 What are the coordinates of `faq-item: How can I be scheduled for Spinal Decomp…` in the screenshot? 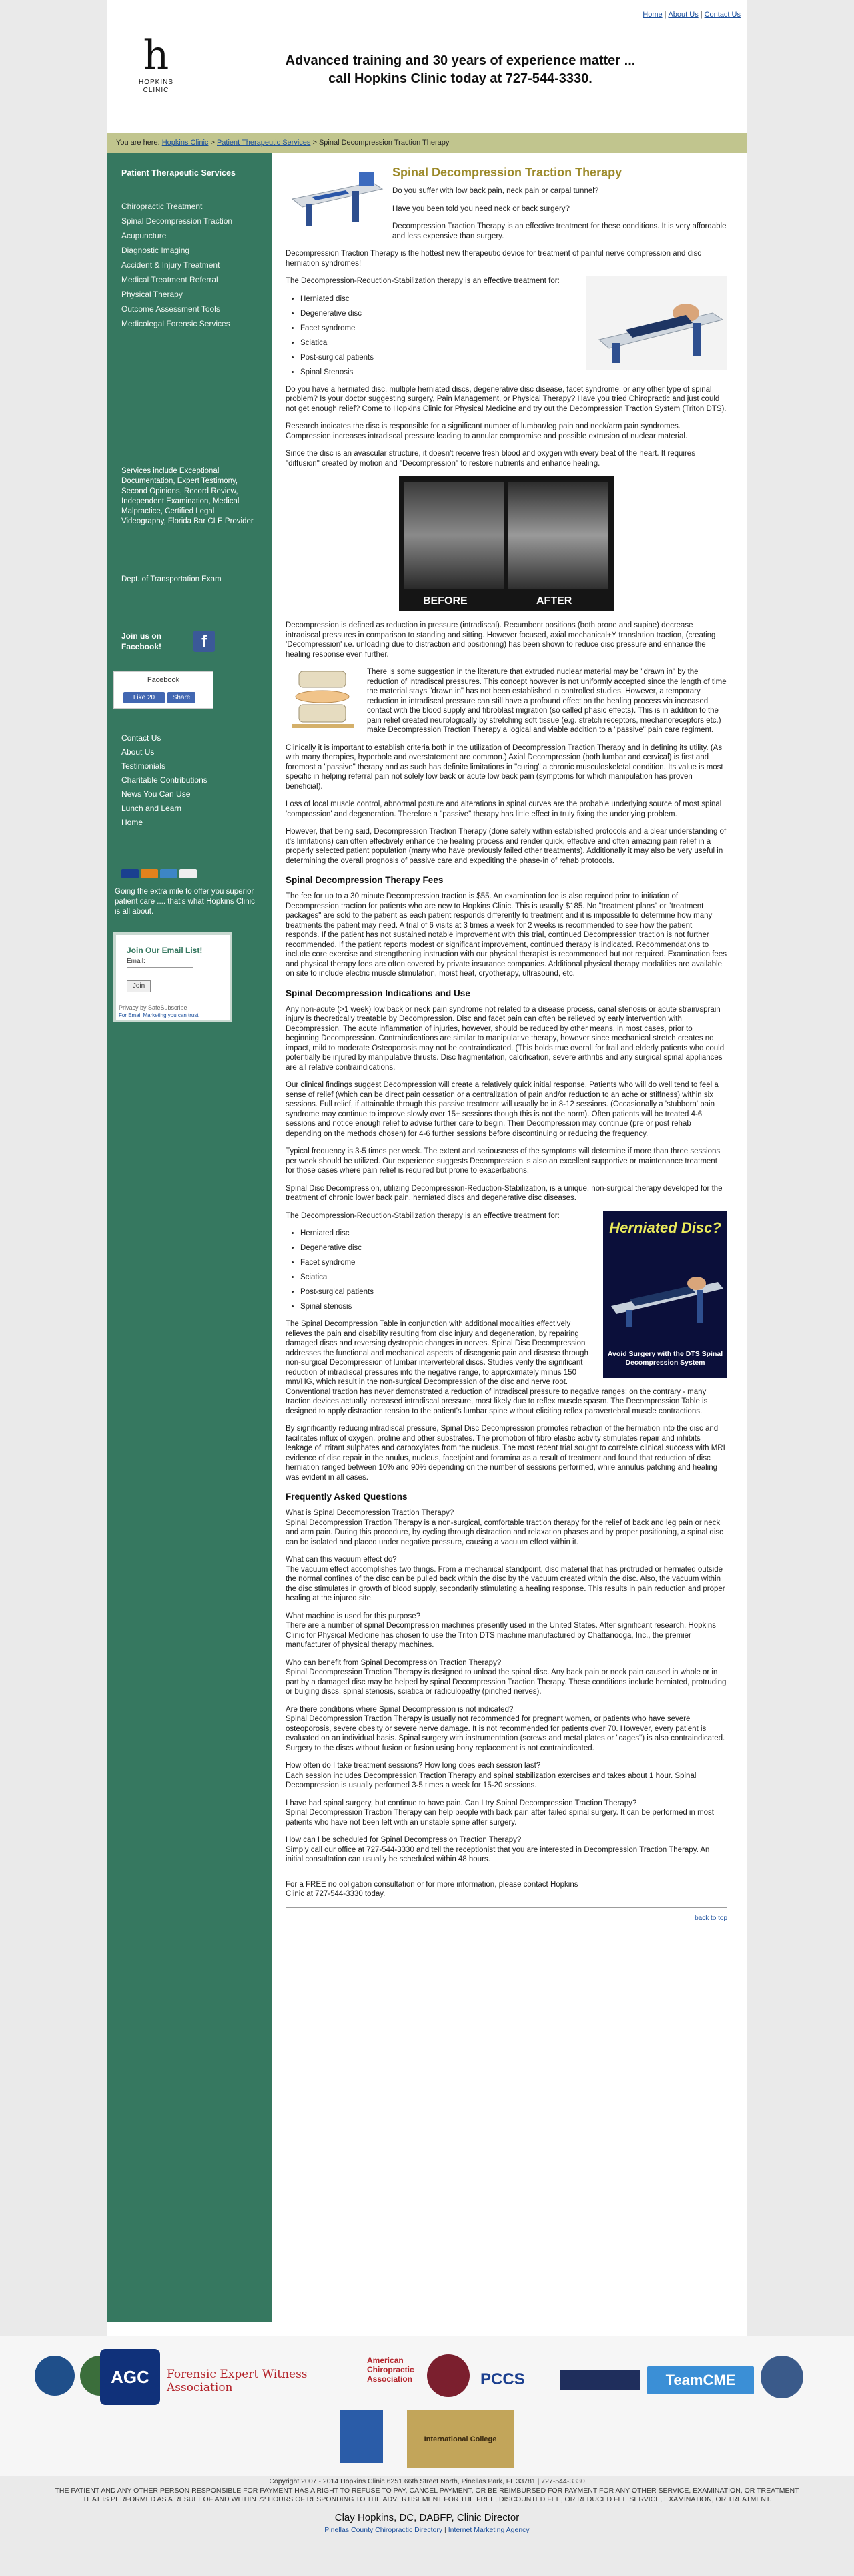 It's located at (507, 1850).